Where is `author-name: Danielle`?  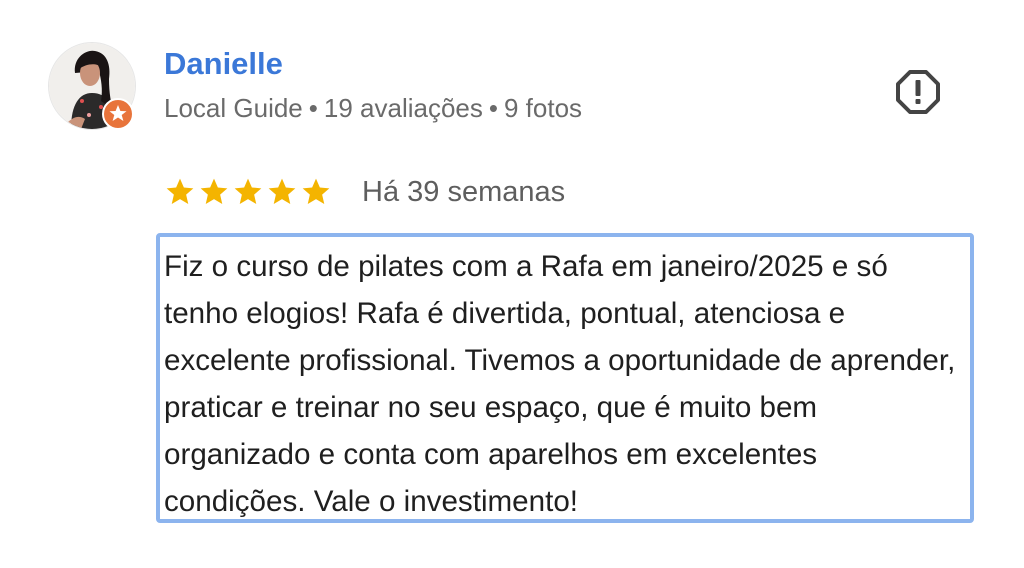
author-name: Danielle is located at coordinates (223, 64).